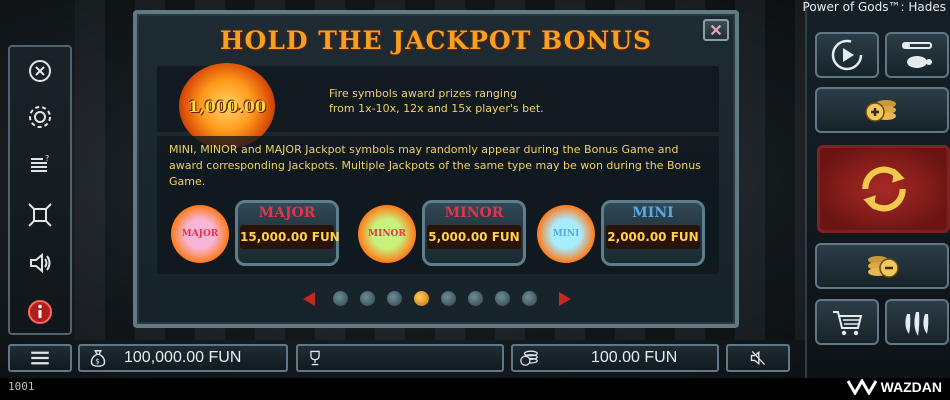 This screenshot has width=950, height=400. Describe the element at coordinates (309, 299) in the screenshot. I see `previous-page-arrow` at that location.